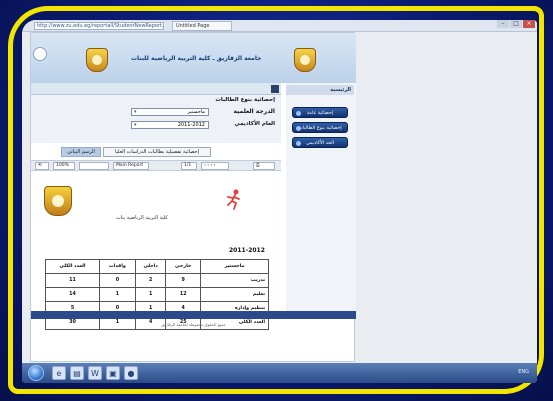 The width and height of the screenshot is (553, 401). I want to click on tab-chart: الرسم البياني, so click(81, 152).